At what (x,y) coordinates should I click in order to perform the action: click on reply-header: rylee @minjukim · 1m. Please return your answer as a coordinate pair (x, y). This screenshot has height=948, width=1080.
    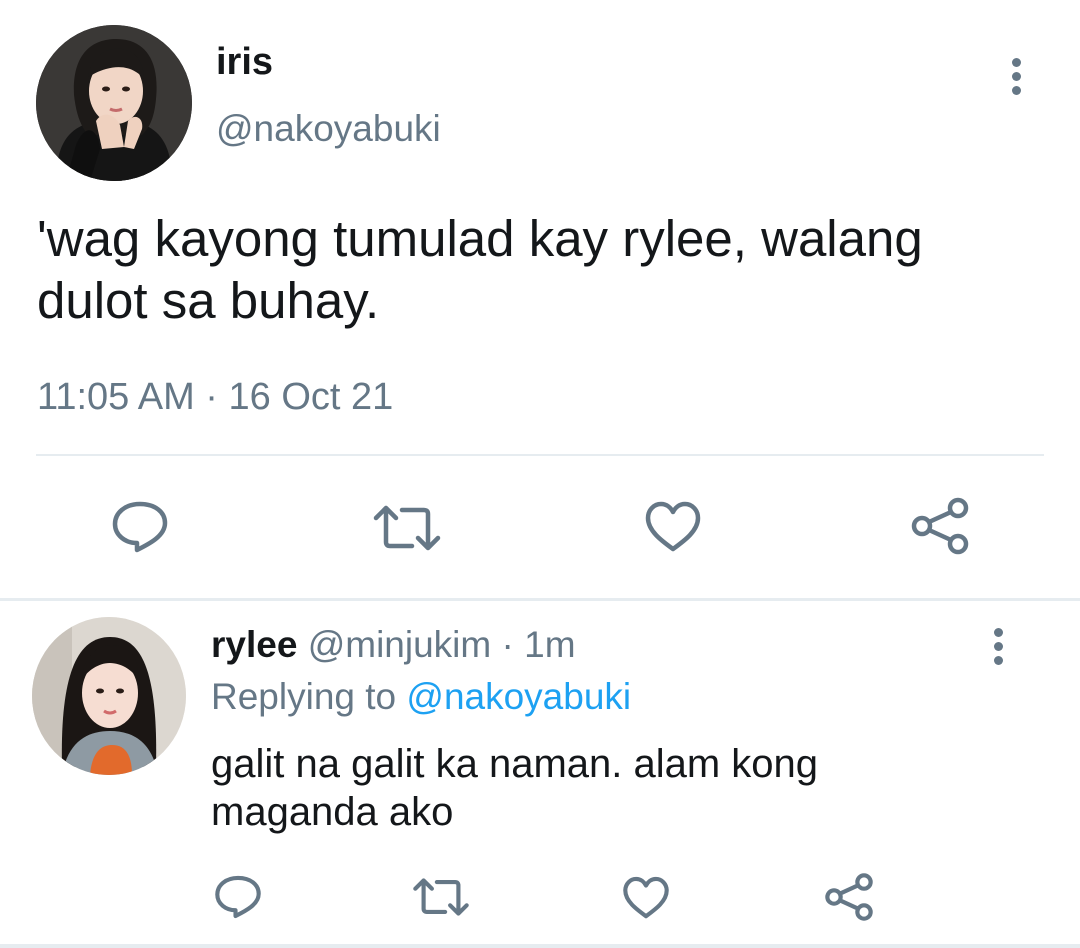
    Looking at the image, I should click on (393, 645).